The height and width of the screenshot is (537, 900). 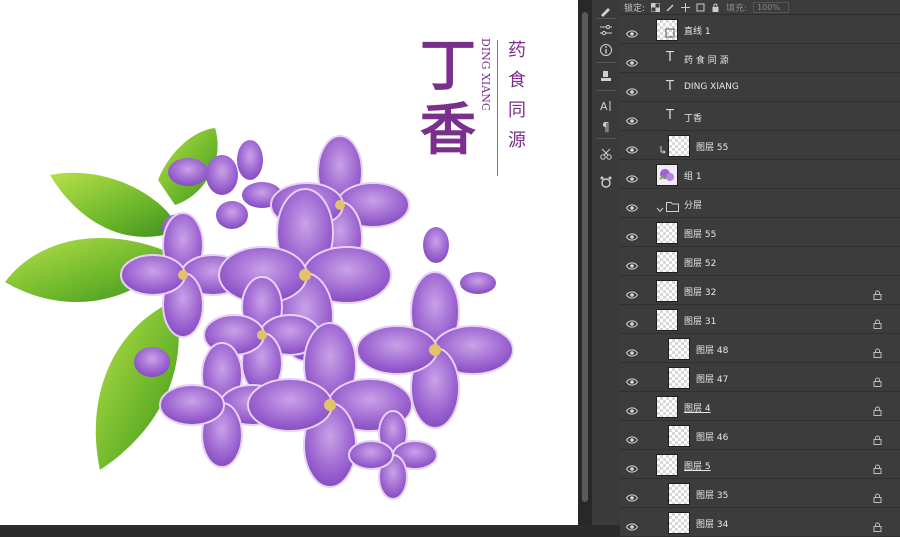 I want to click on layer-name: 图层 32, so click(x=700, y=291).